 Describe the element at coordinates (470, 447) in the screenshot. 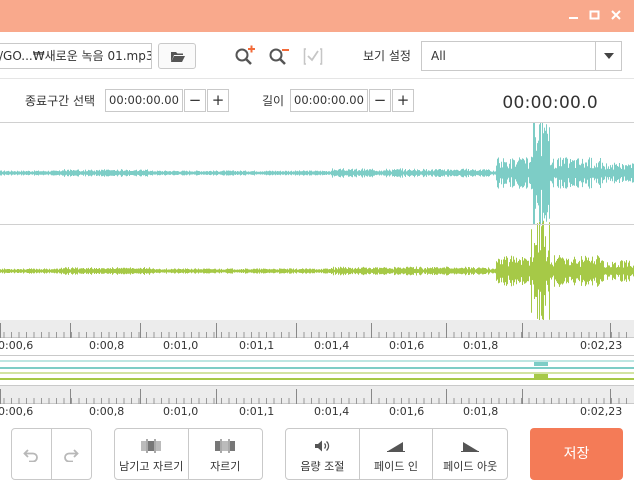

I see `fade-out-icon` at that location.